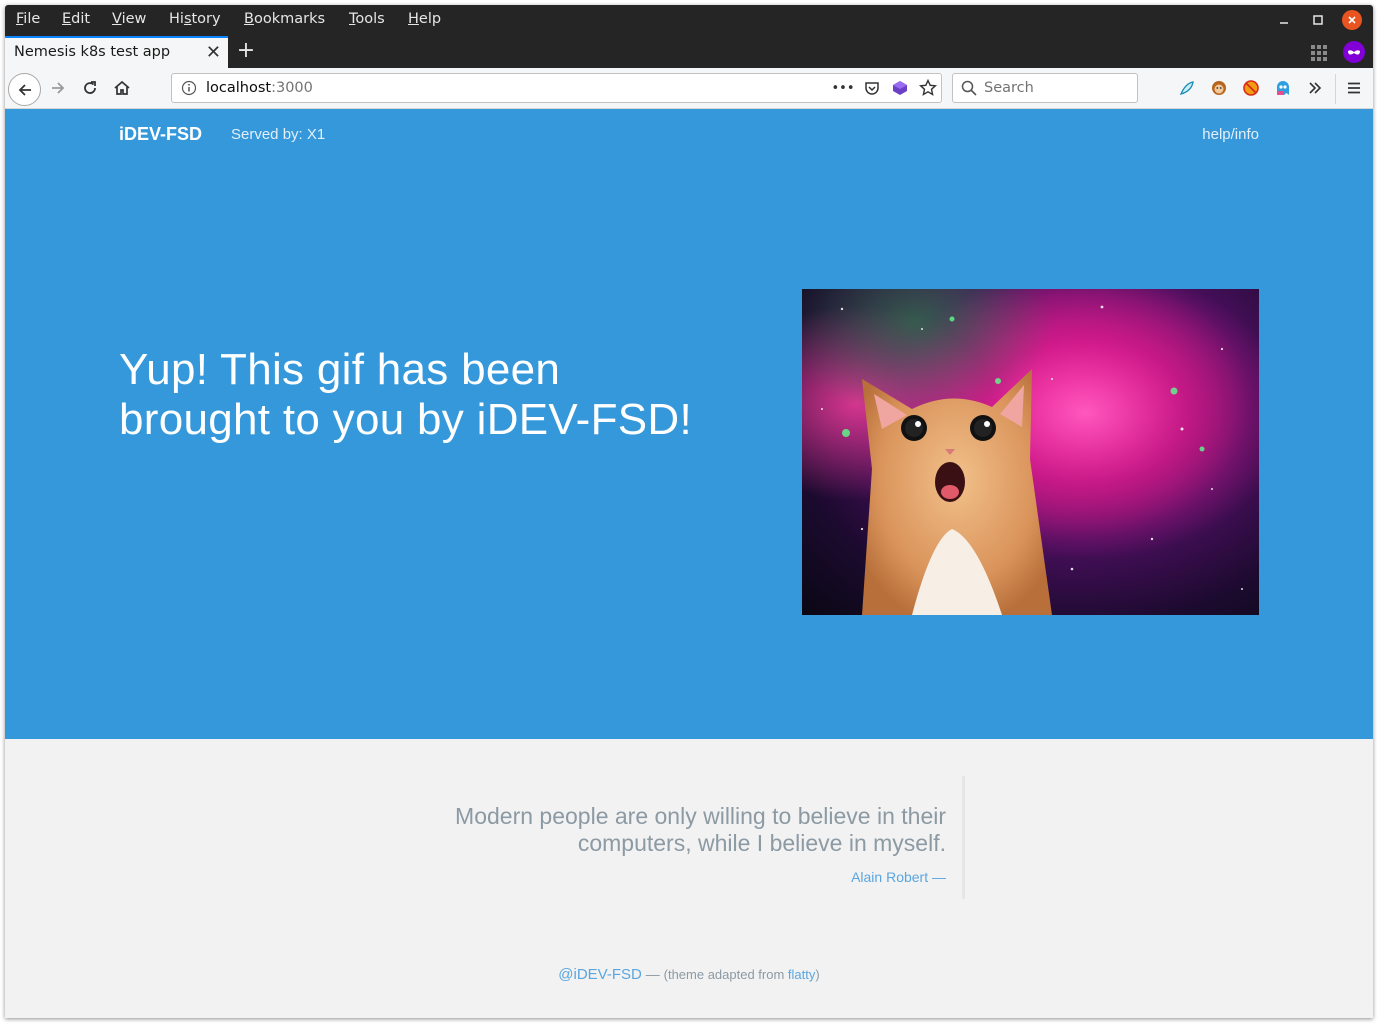 This screenshot has width=1382, height=1026. I want to click on reload-icon, so click(90, 87).